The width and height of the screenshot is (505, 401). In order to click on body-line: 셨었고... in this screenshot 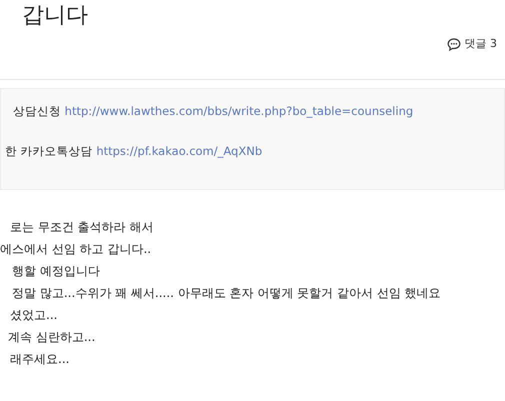, I will do `click(33, 315)`.